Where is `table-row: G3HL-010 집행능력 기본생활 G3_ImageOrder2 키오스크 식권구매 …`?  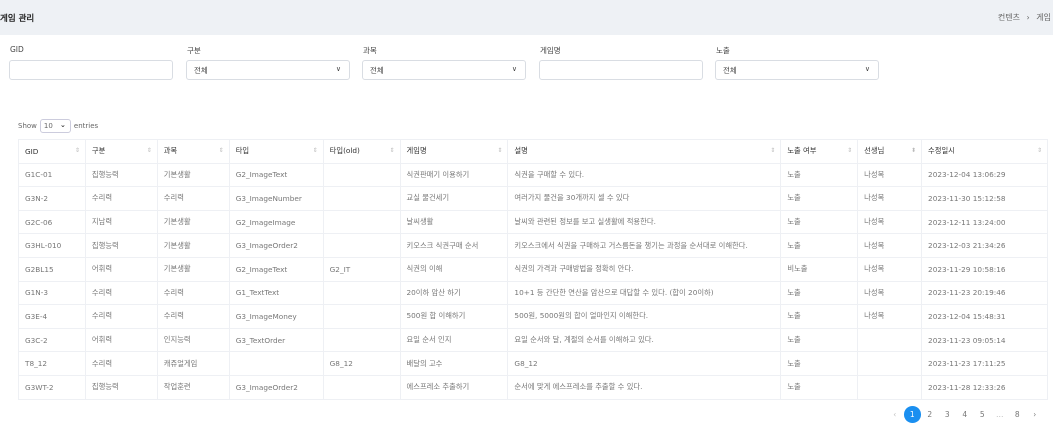 table-row: G3HL-010 집행능력 기본생활 G3_ImageOrder2 키오스크 식권구매 … is located at coordinates (533, 245).